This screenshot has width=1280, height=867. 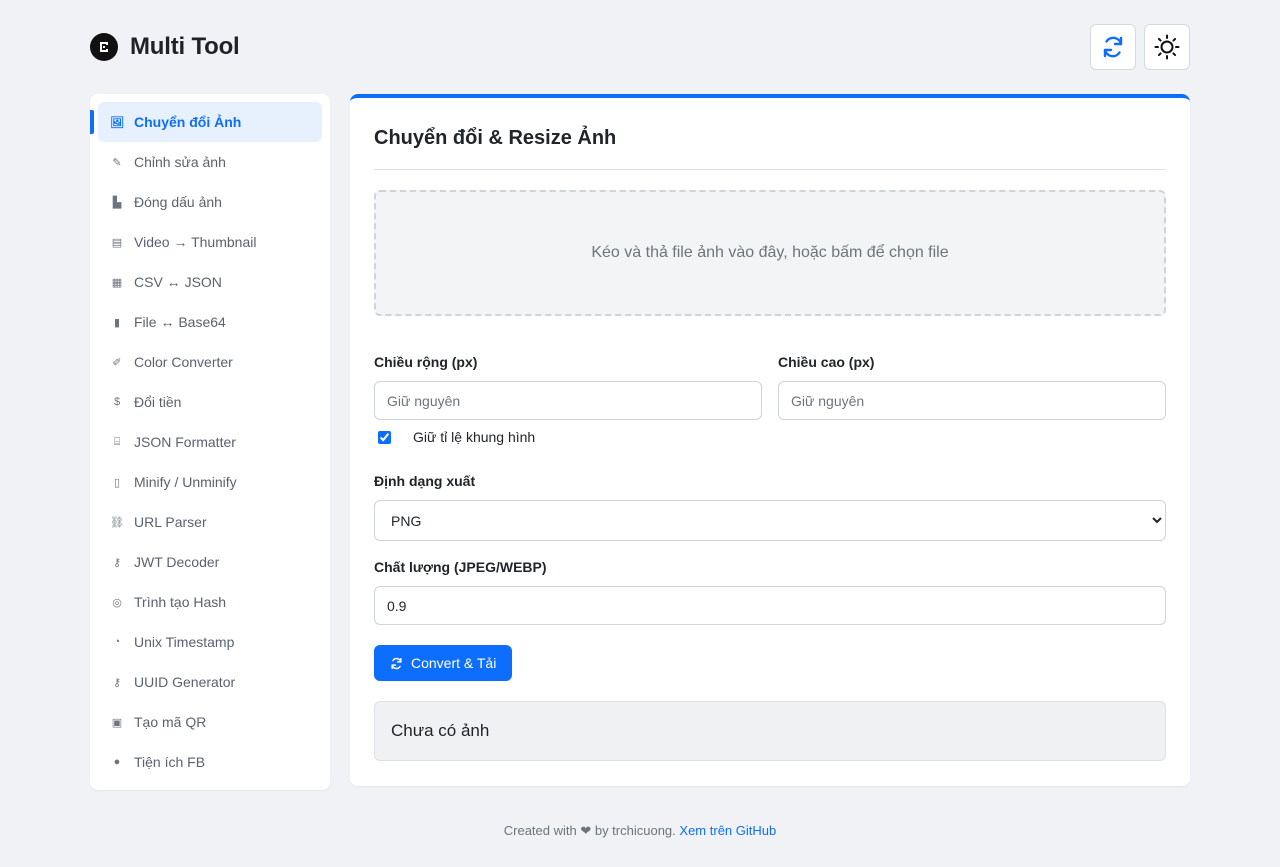 I want to click on facebook-icon: ●, so click(x=117, y=762).